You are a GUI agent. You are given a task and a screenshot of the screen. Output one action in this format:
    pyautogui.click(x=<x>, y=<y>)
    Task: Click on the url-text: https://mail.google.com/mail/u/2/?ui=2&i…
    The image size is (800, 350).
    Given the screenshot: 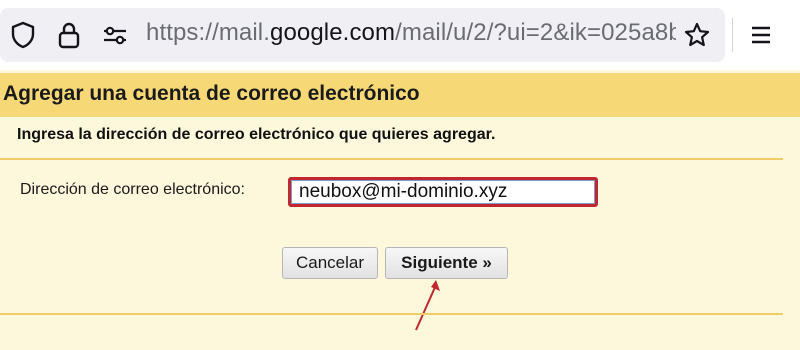 What is the action you would take?
    pyautogui.click(x=411, y=33)
    